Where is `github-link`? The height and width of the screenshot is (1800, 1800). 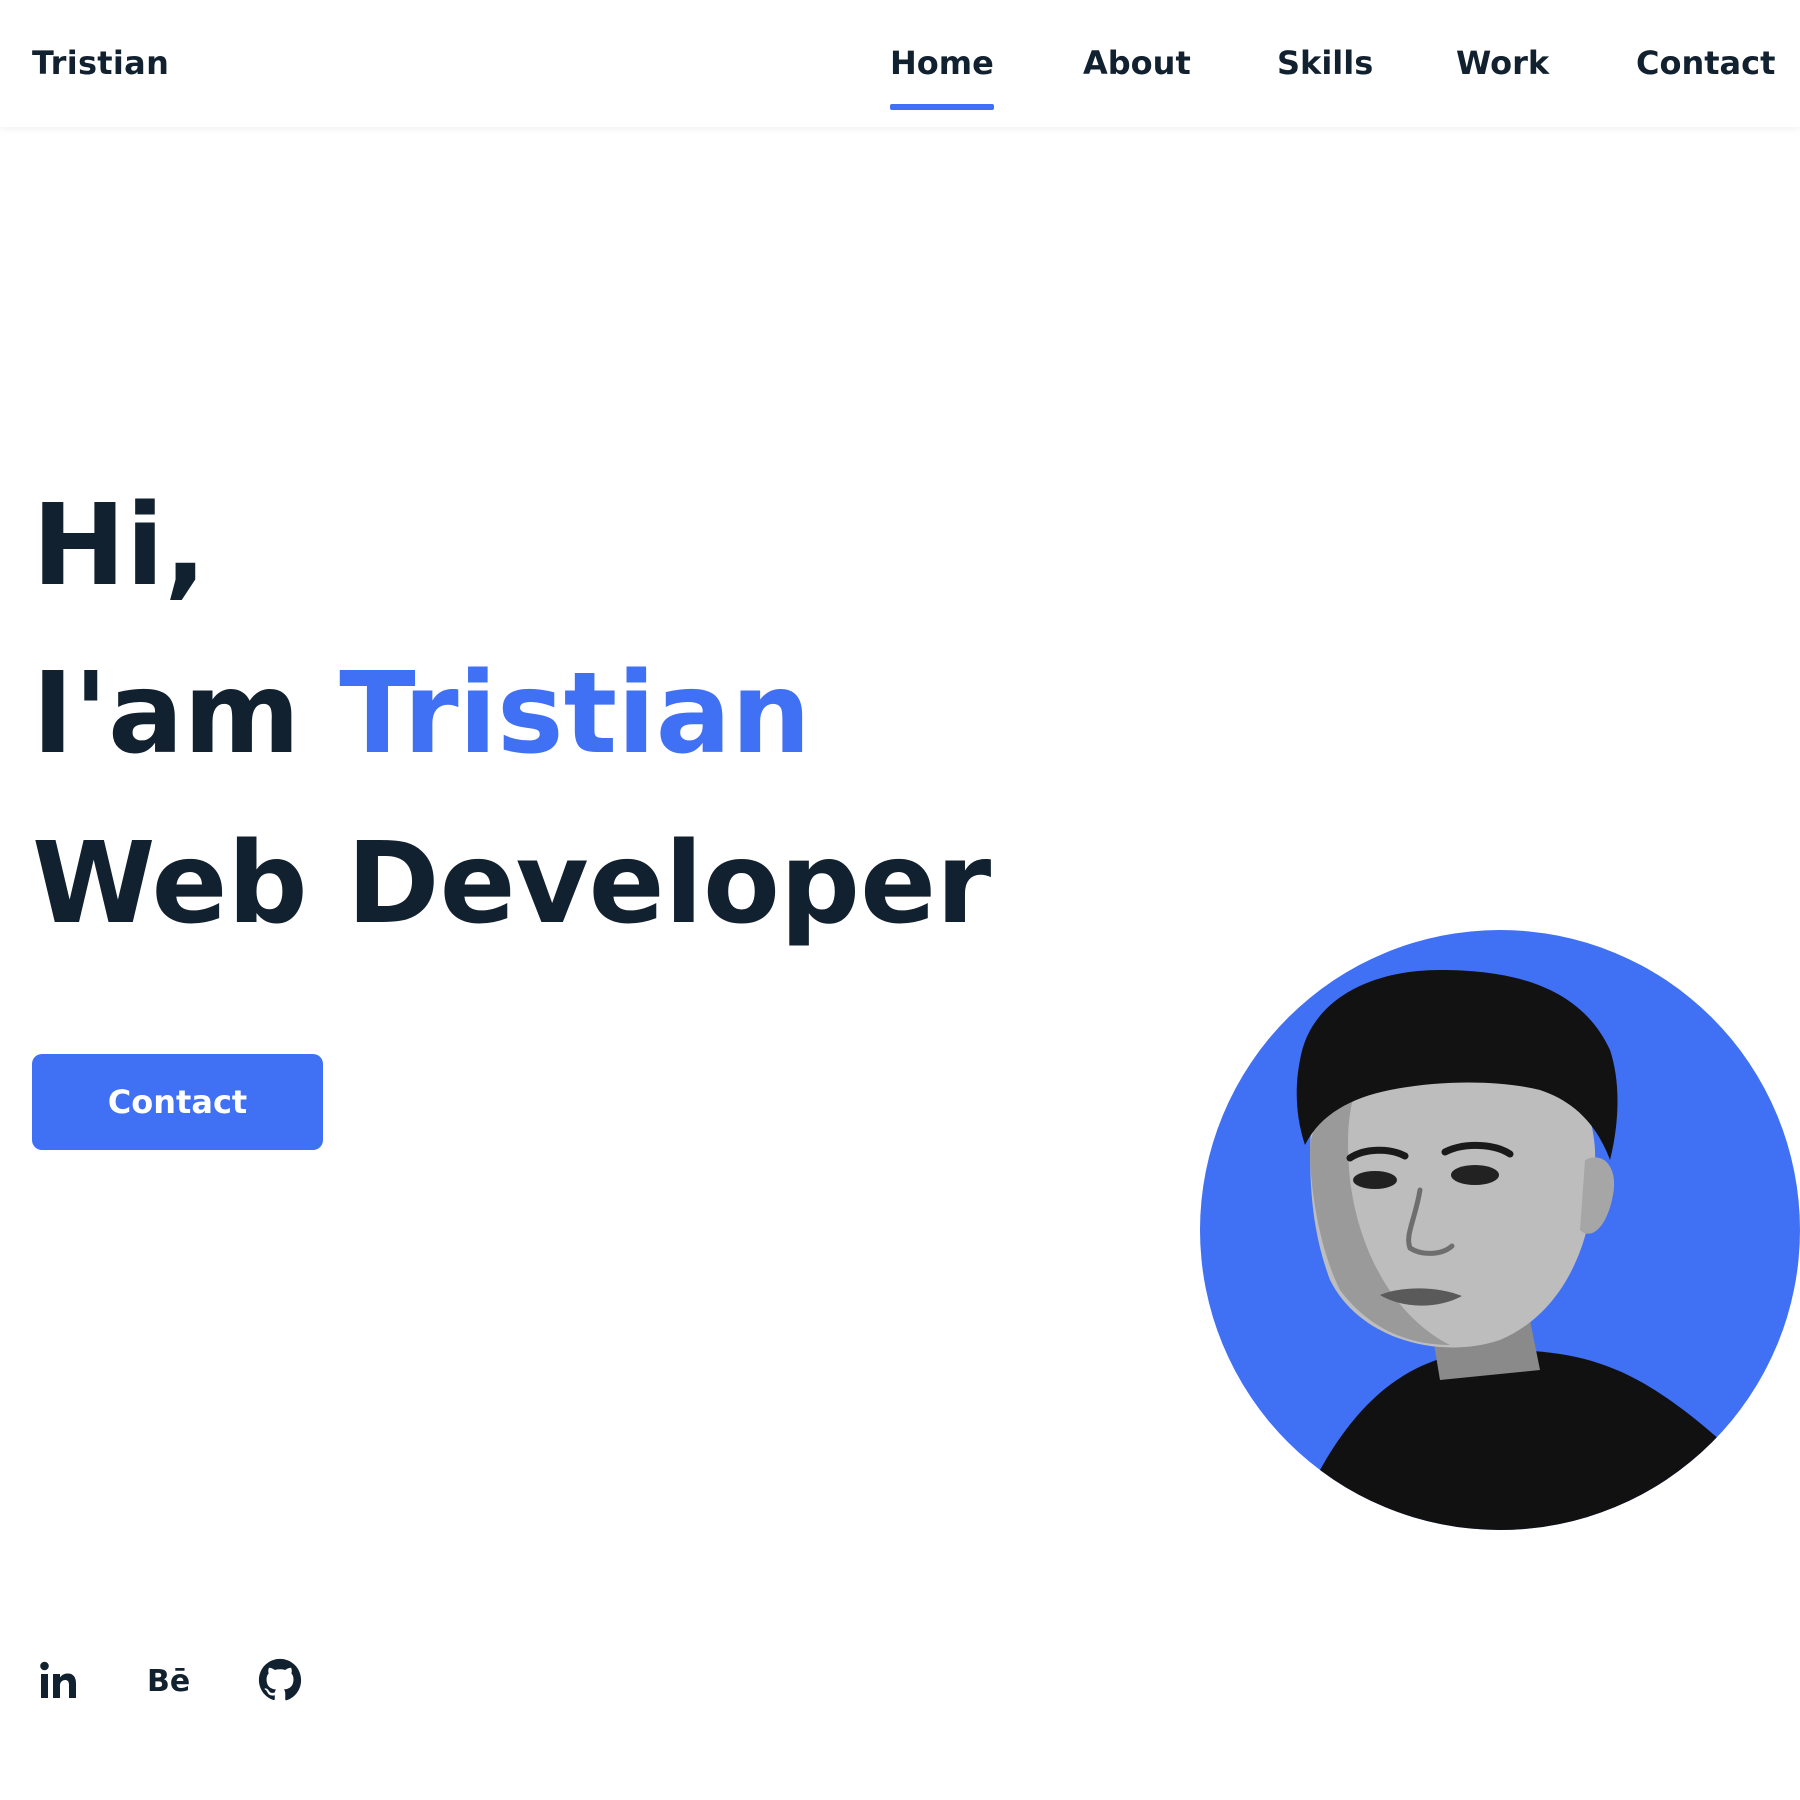
github-link is located at coordinates (280, 1680).